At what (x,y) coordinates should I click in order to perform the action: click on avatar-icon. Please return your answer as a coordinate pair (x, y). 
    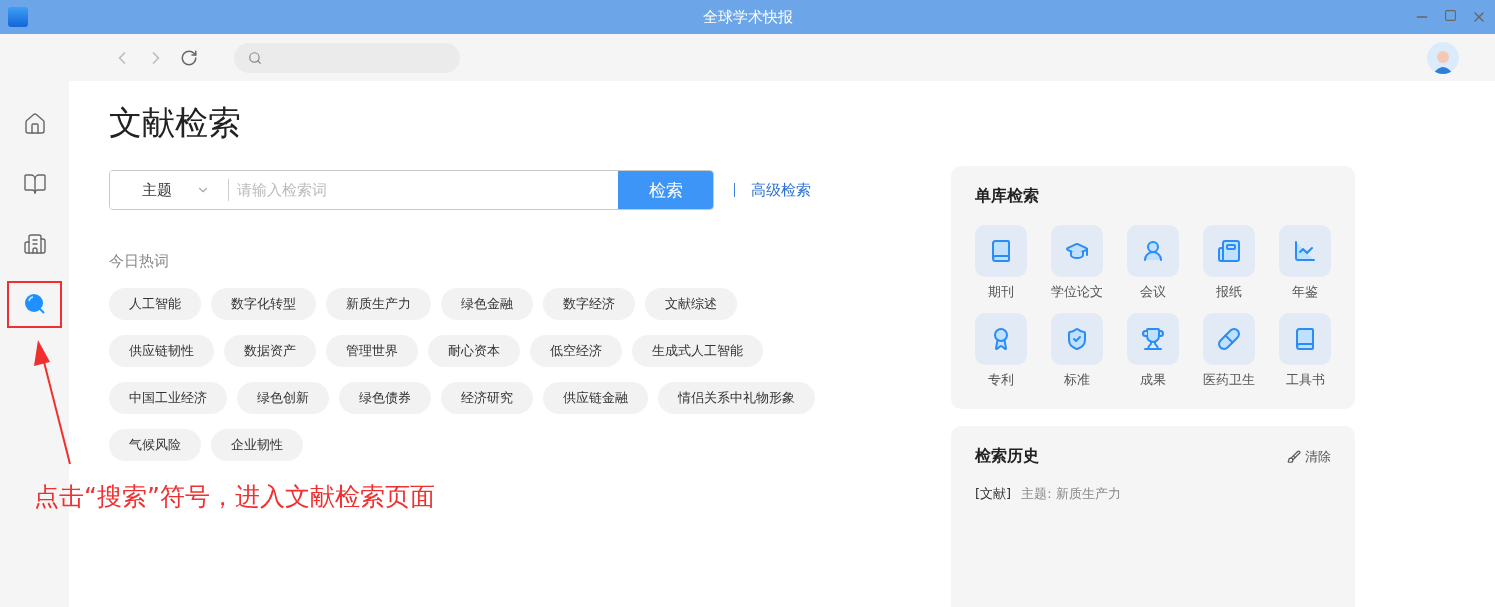
    Looking at the image, I should click on (1443, 57).